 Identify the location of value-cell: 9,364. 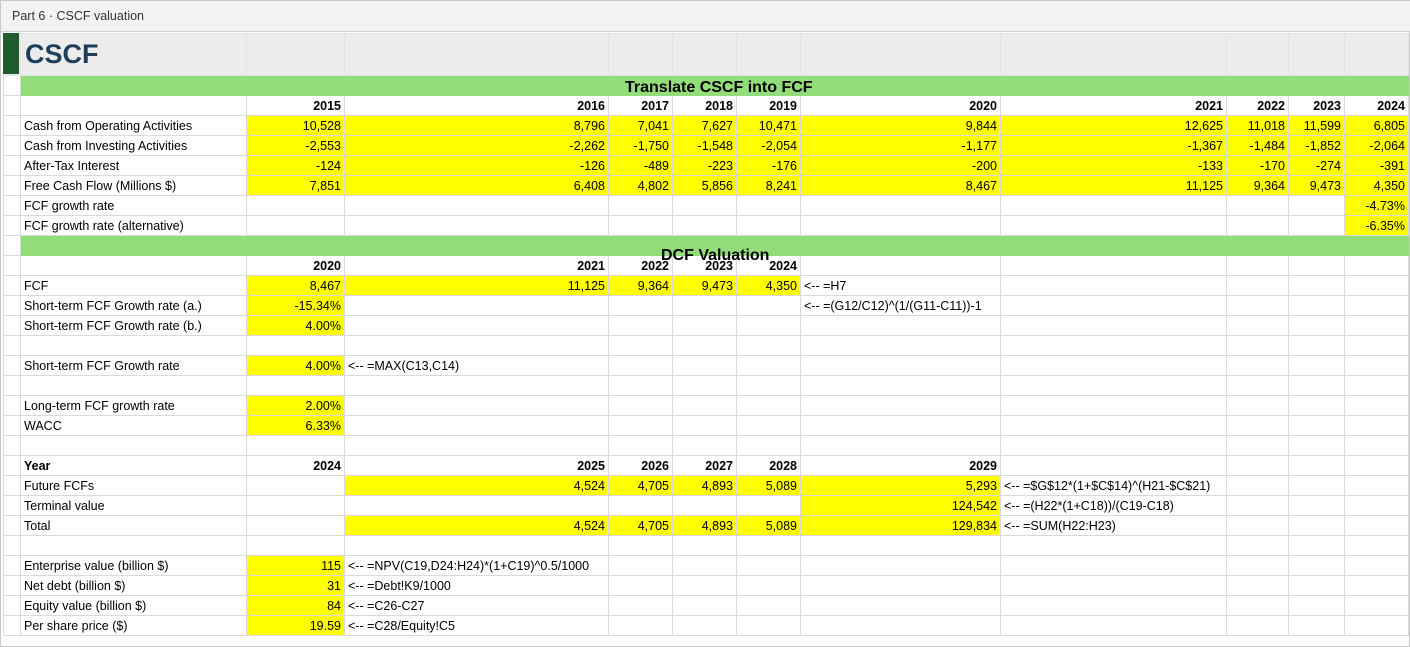
(1257, 185).